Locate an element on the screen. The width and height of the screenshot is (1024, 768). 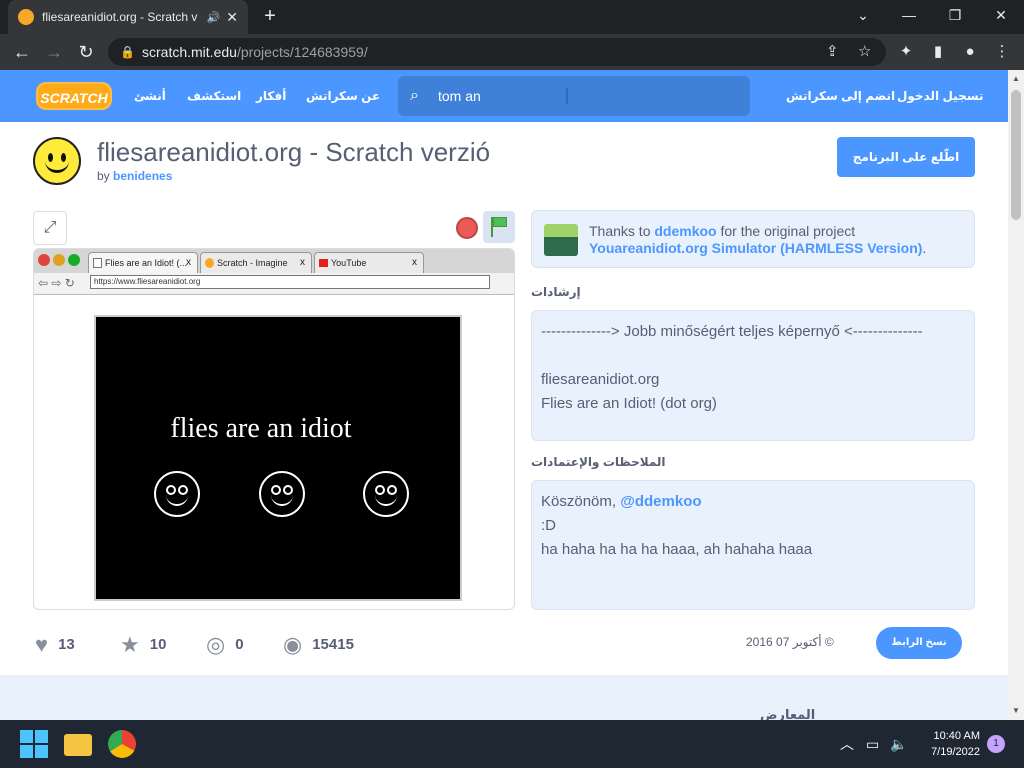
search-input: ⌕ tom an is located at coordinates (574, 96).